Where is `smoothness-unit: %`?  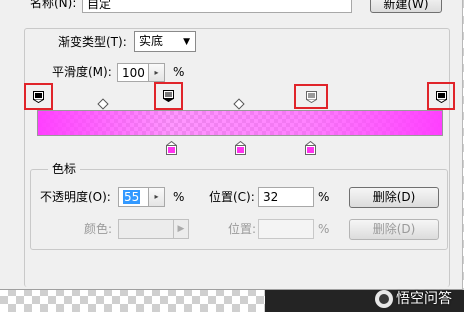
smoothness-unit: % is located at coordinates (179, 72).